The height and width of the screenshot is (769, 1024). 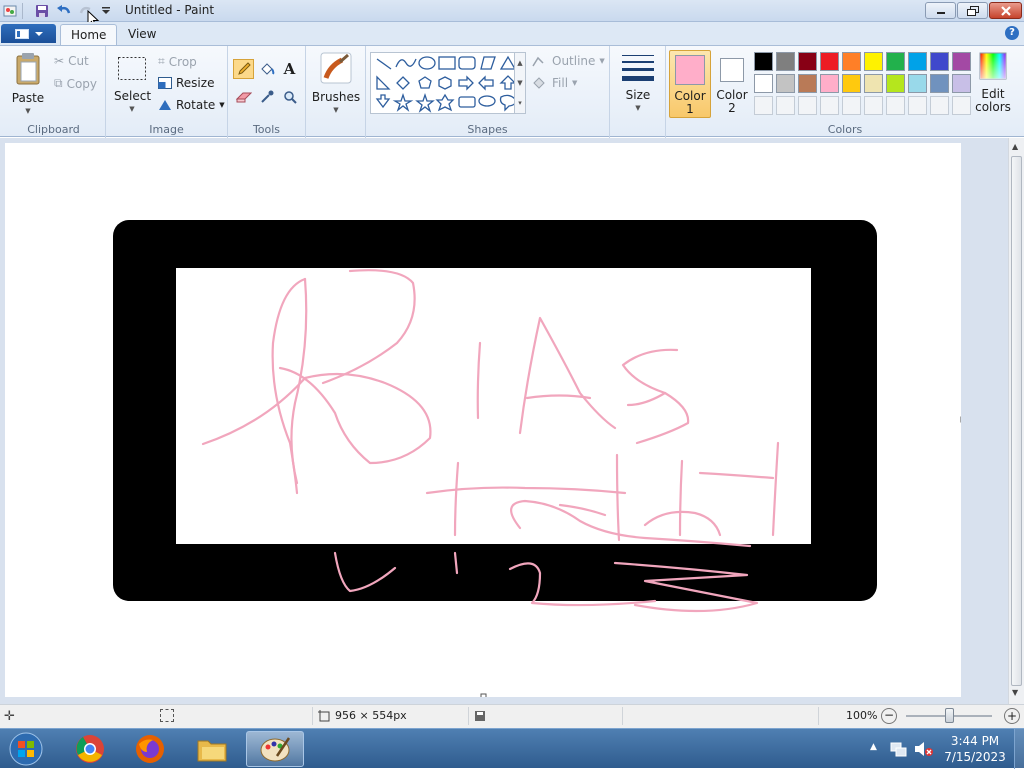 I want to click on zoom-level-text: 100%, so click(x=862, y=715).